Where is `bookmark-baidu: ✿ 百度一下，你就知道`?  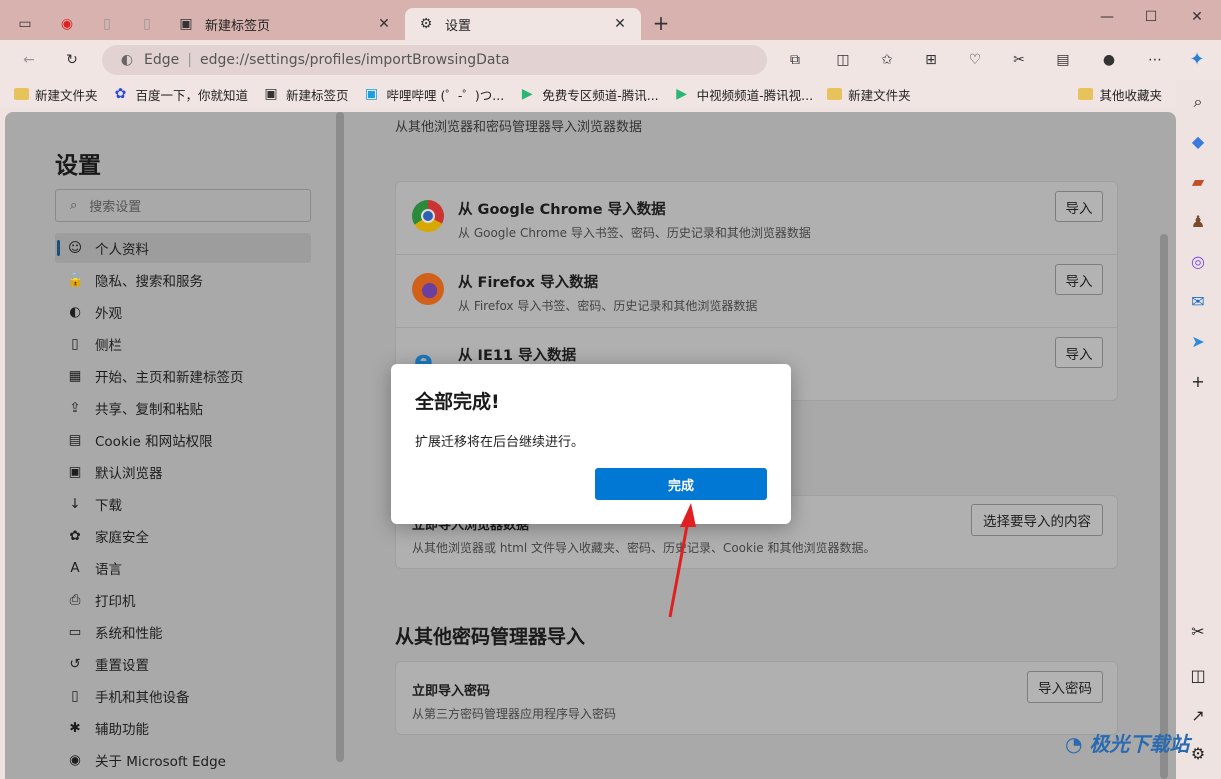
bookmark-baidu: ✿ 百度一下，你就知道 is located at coordinates (180, 94).